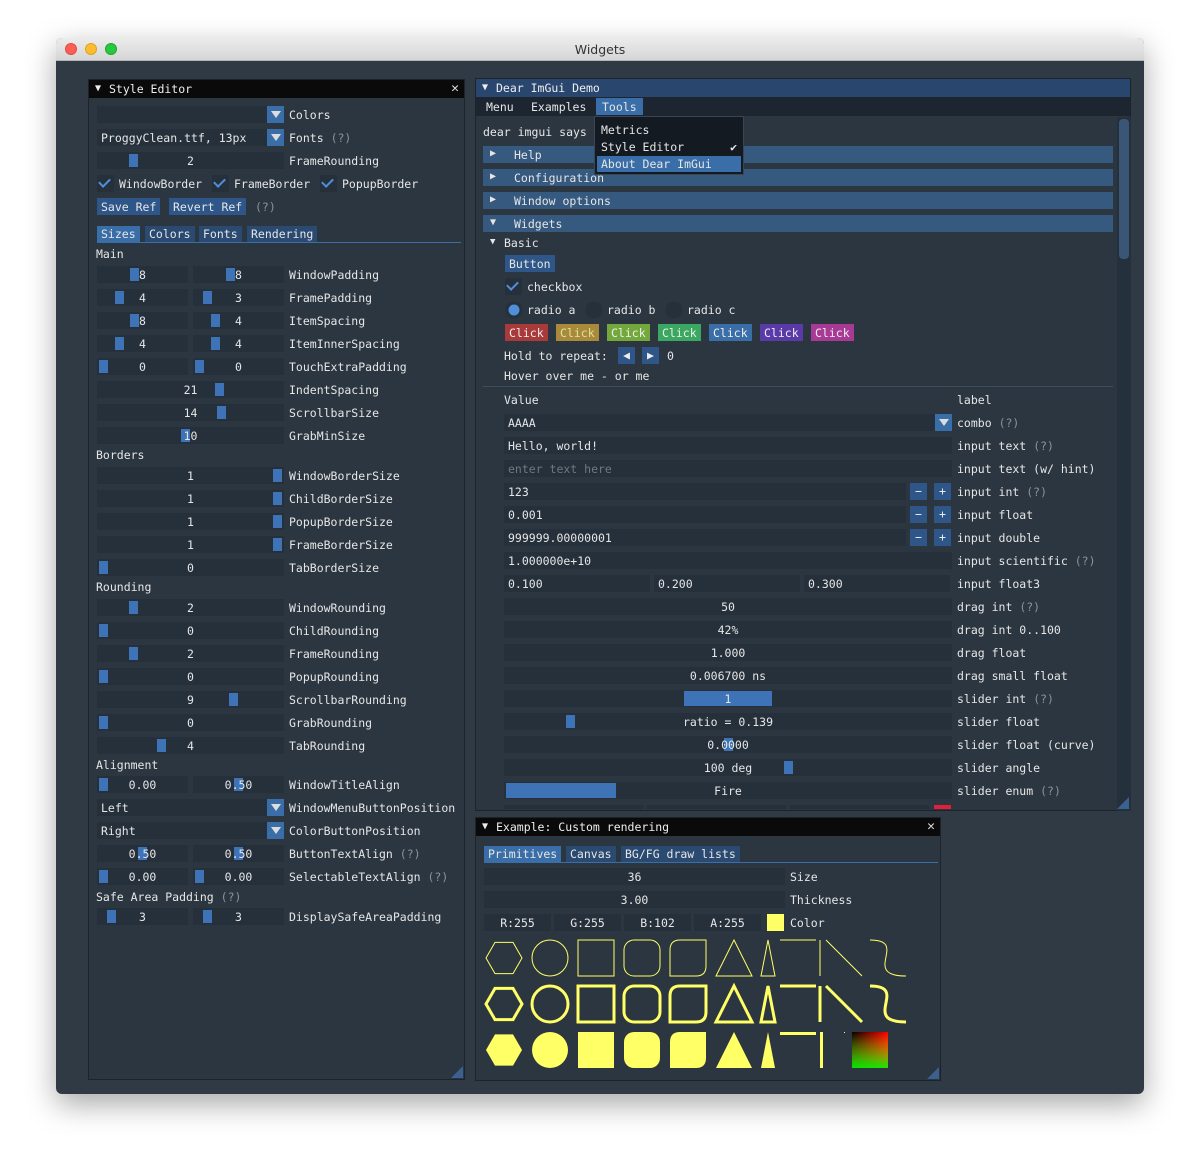 The height and width of the screenshot is (1169, 1200). I want to click on slider-x: 0, so click(142, 366).